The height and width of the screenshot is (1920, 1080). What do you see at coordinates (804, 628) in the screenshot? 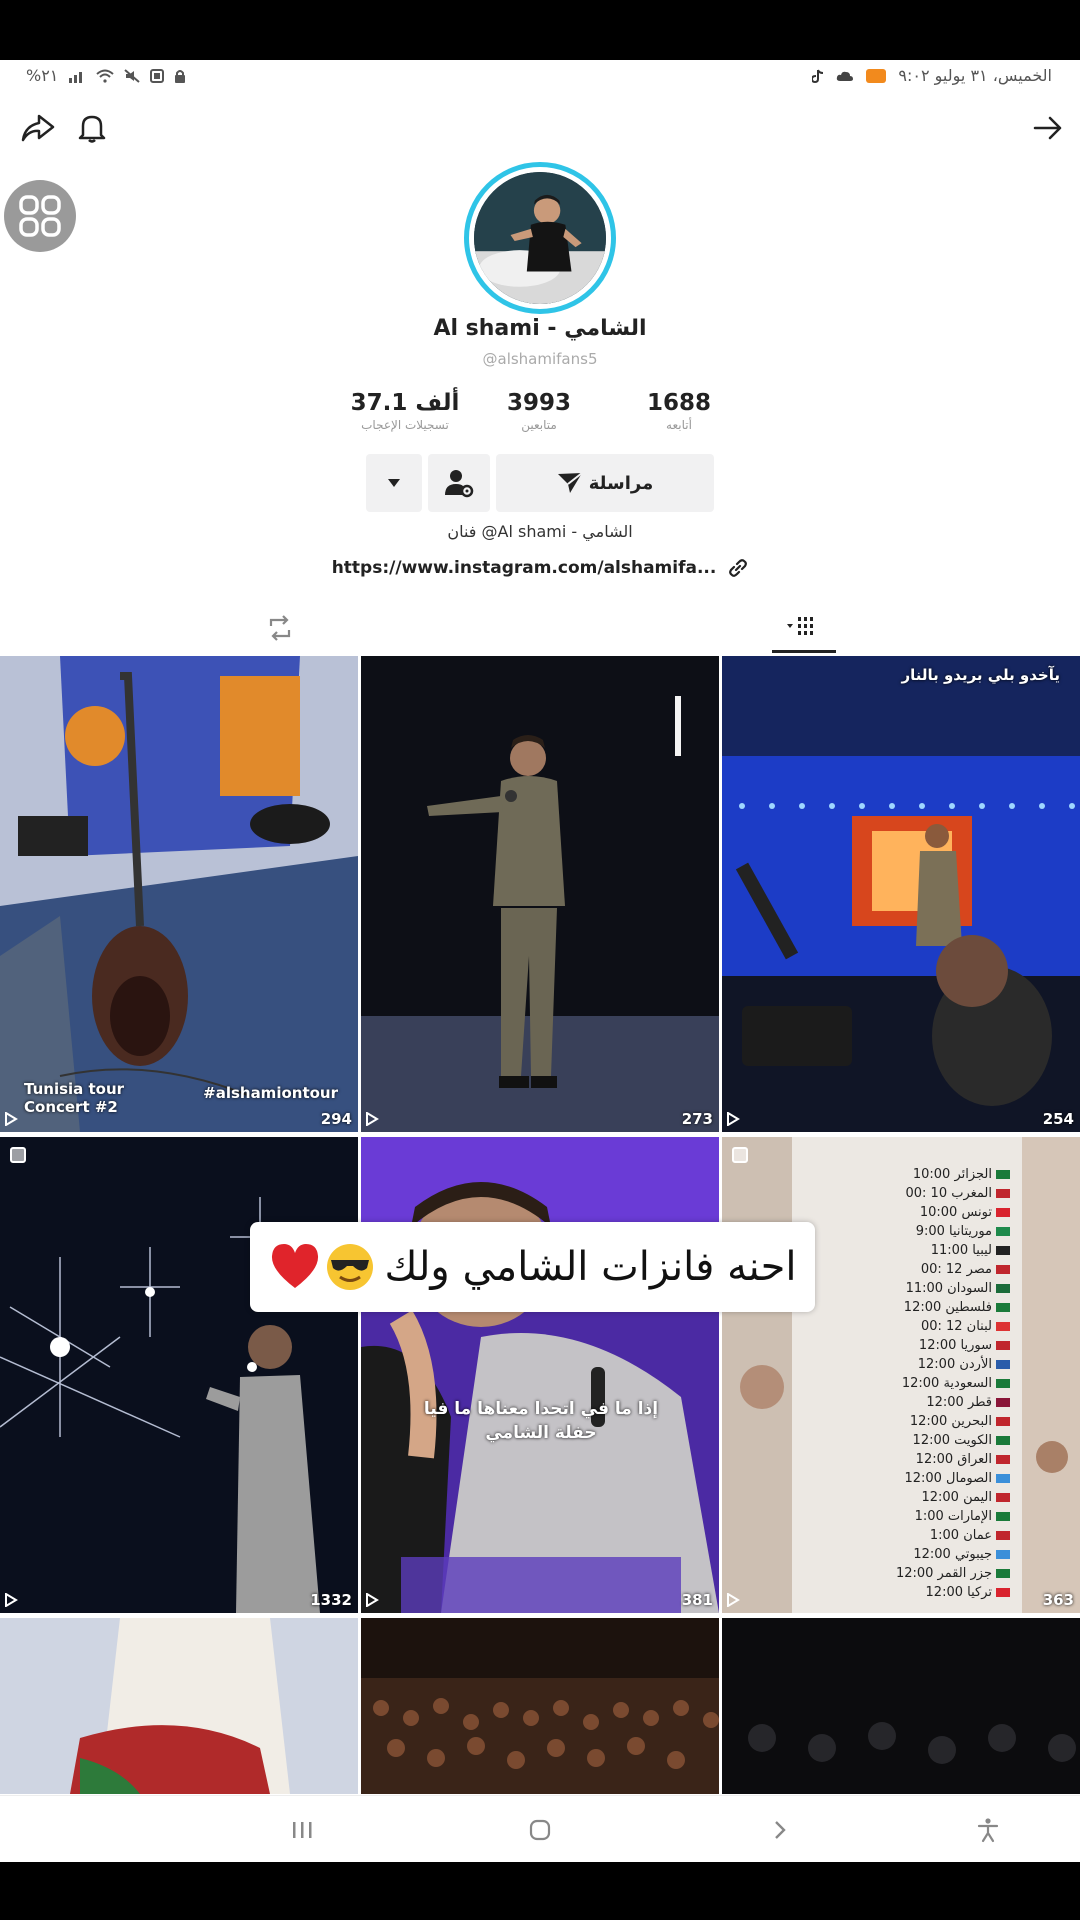
I see `tab-videos` at bounding box center [804, 628].